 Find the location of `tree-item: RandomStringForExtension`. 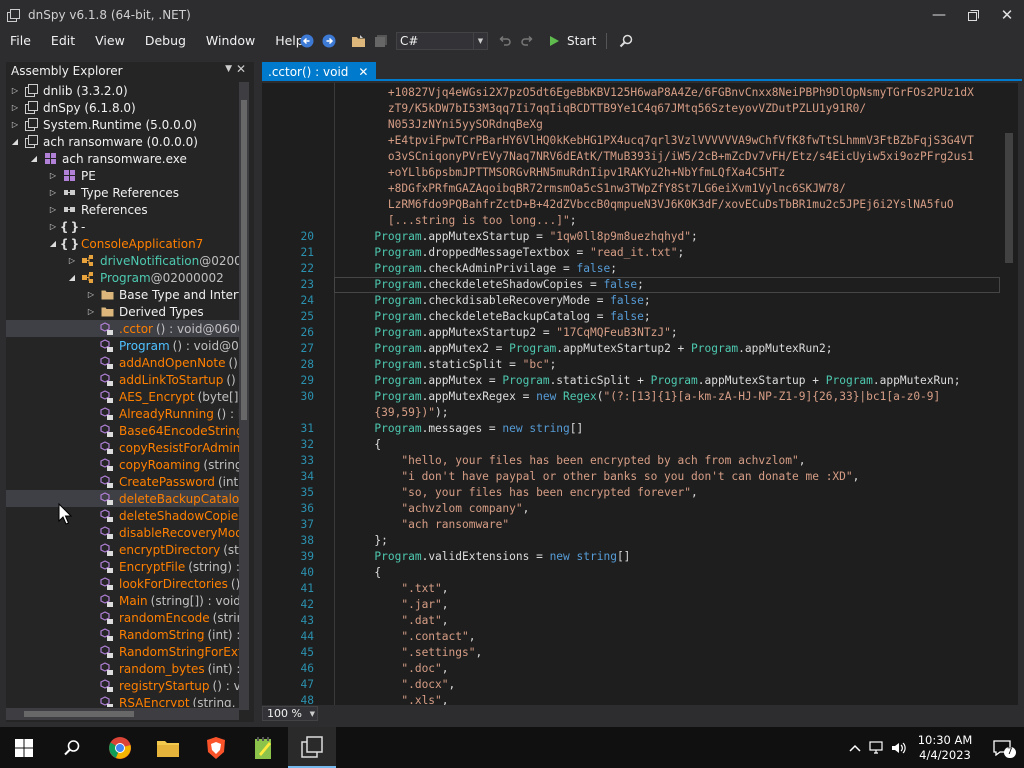

tree-item: RandomStringForExtension is located at coordinates (122, 651).